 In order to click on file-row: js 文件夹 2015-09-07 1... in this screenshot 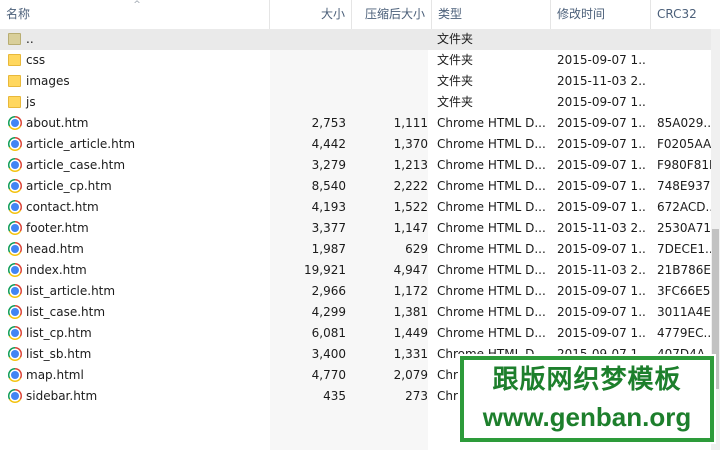, I will do `click(360, 102)`.